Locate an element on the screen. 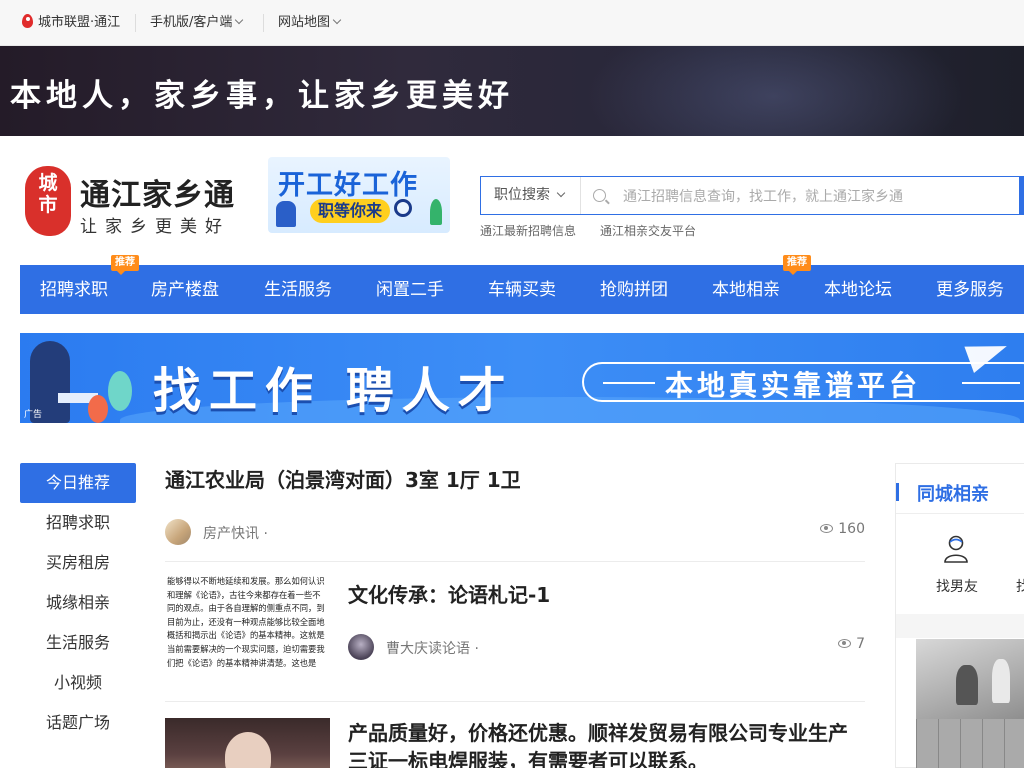  search-icon is located at coordinates (599, 195).